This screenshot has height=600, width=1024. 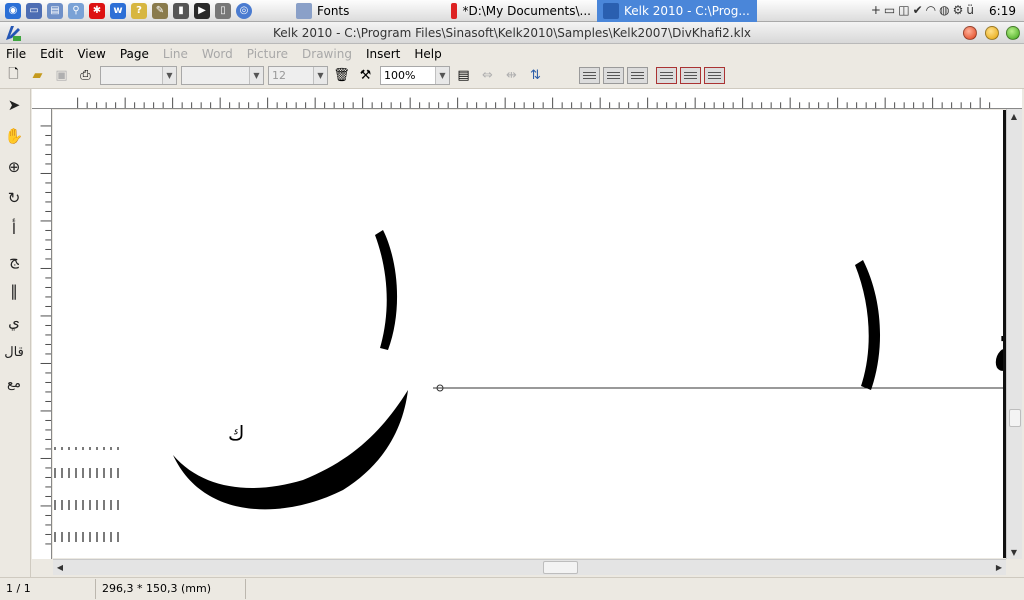 What do you see at coordinates (14, 383) in the screenshot?
I see `text-tool-icon: مع` at bounding box center [14, 383].